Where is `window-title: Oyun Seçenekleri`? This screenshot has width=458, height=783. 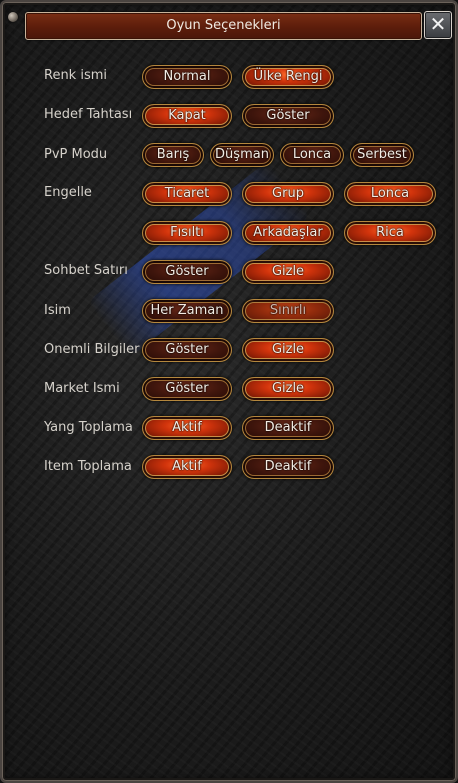 window-title: Oyun Seçenekleri is located at coordinates (223, 26).